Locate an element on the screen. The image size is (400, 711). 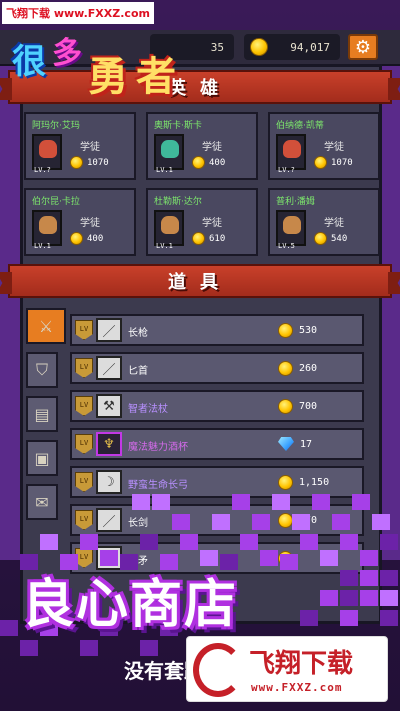
dagger-icon: ／ is located at coordinates (109, 370).